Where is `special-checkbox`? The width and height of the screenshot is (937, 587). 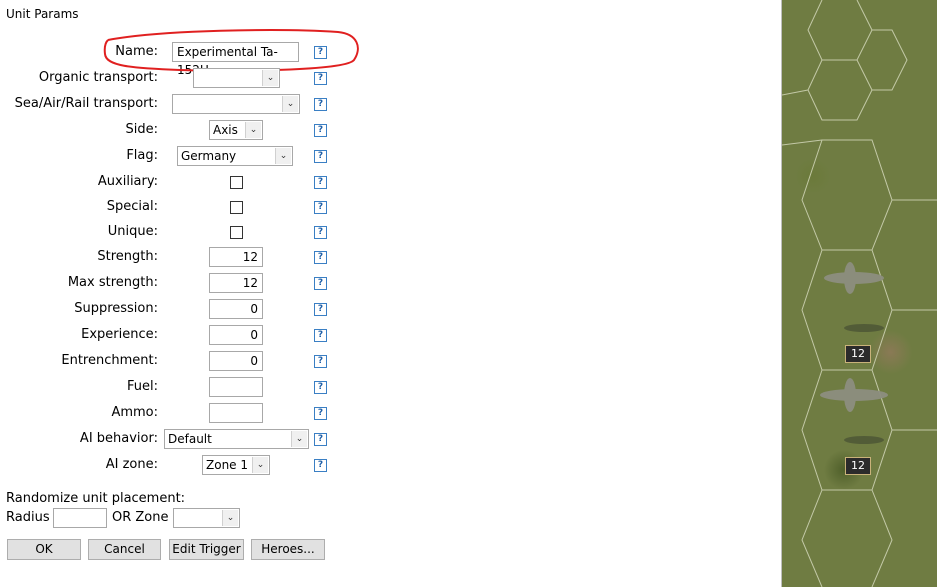 special-checkbox is located at coordinates (236, 207).